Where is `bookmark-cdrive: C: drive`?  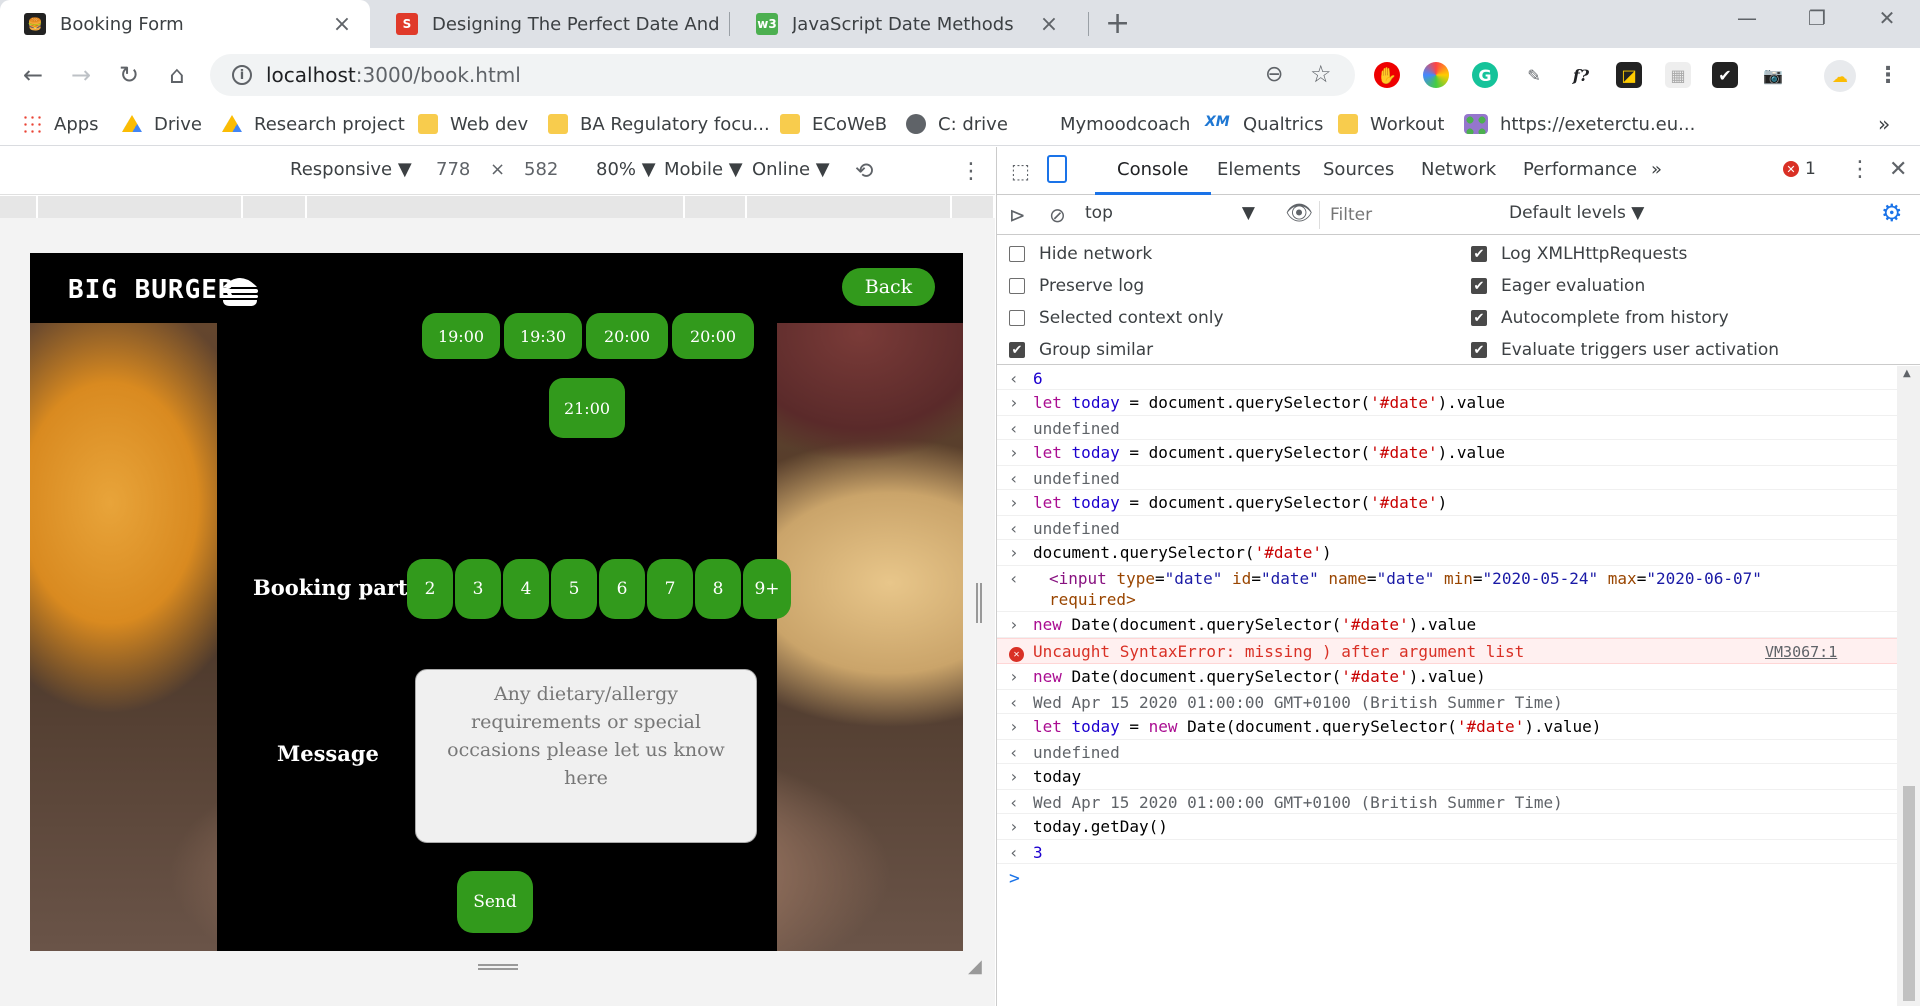 bookmark-cdrive: C: drive is located at coordinates (957, 124).